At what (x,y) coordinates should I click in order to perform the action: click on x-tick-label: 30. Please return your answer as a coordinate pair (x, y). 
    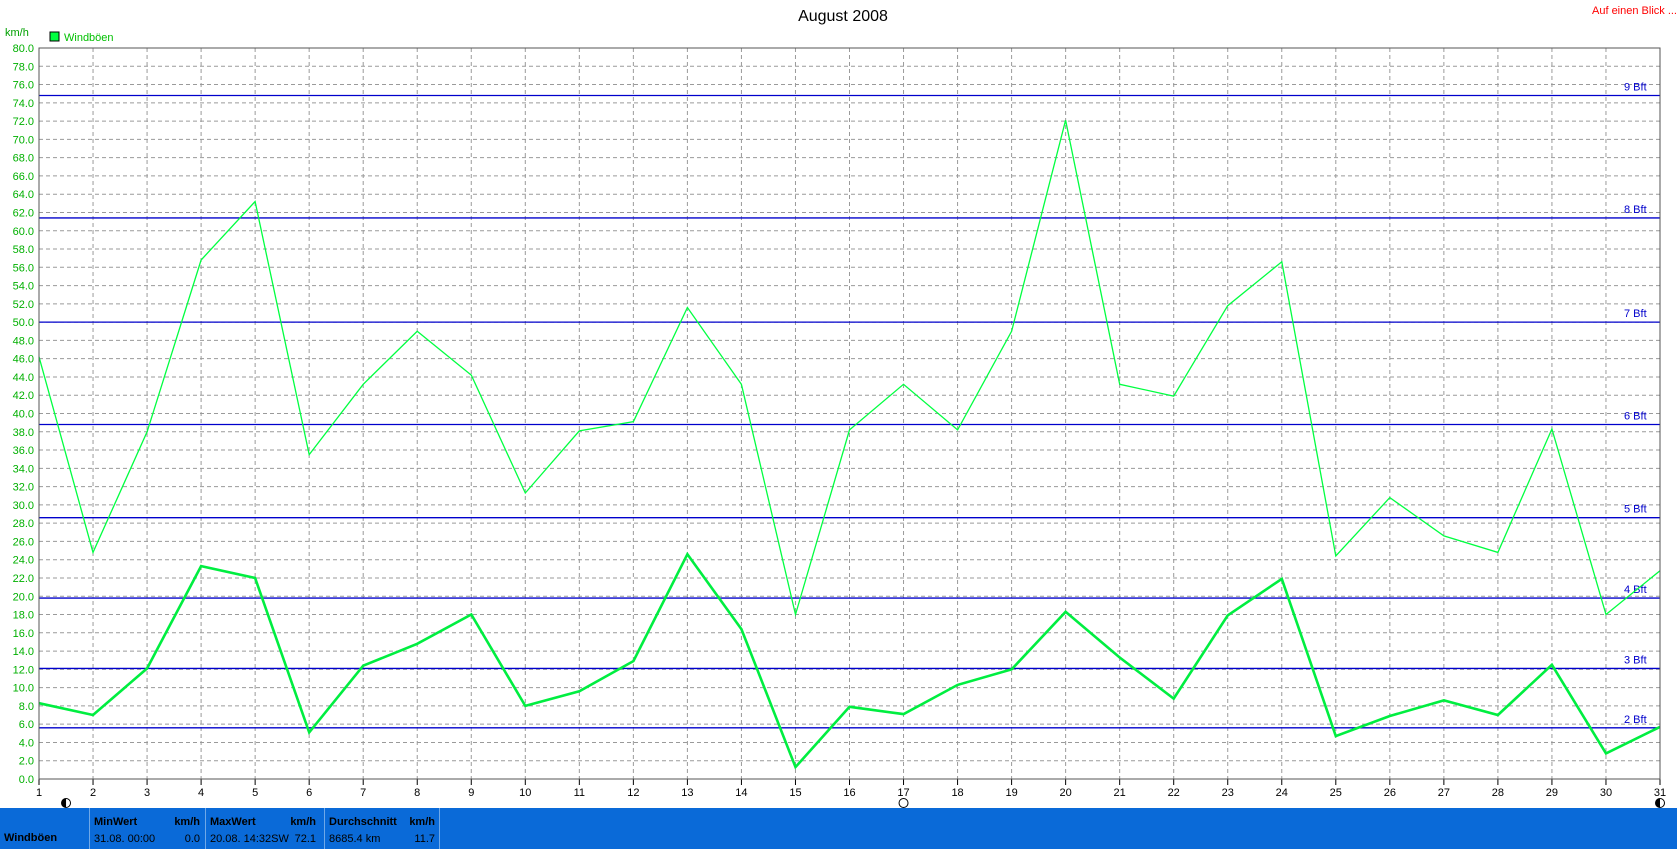
    Looking at the image, I should click on (1606, 793).